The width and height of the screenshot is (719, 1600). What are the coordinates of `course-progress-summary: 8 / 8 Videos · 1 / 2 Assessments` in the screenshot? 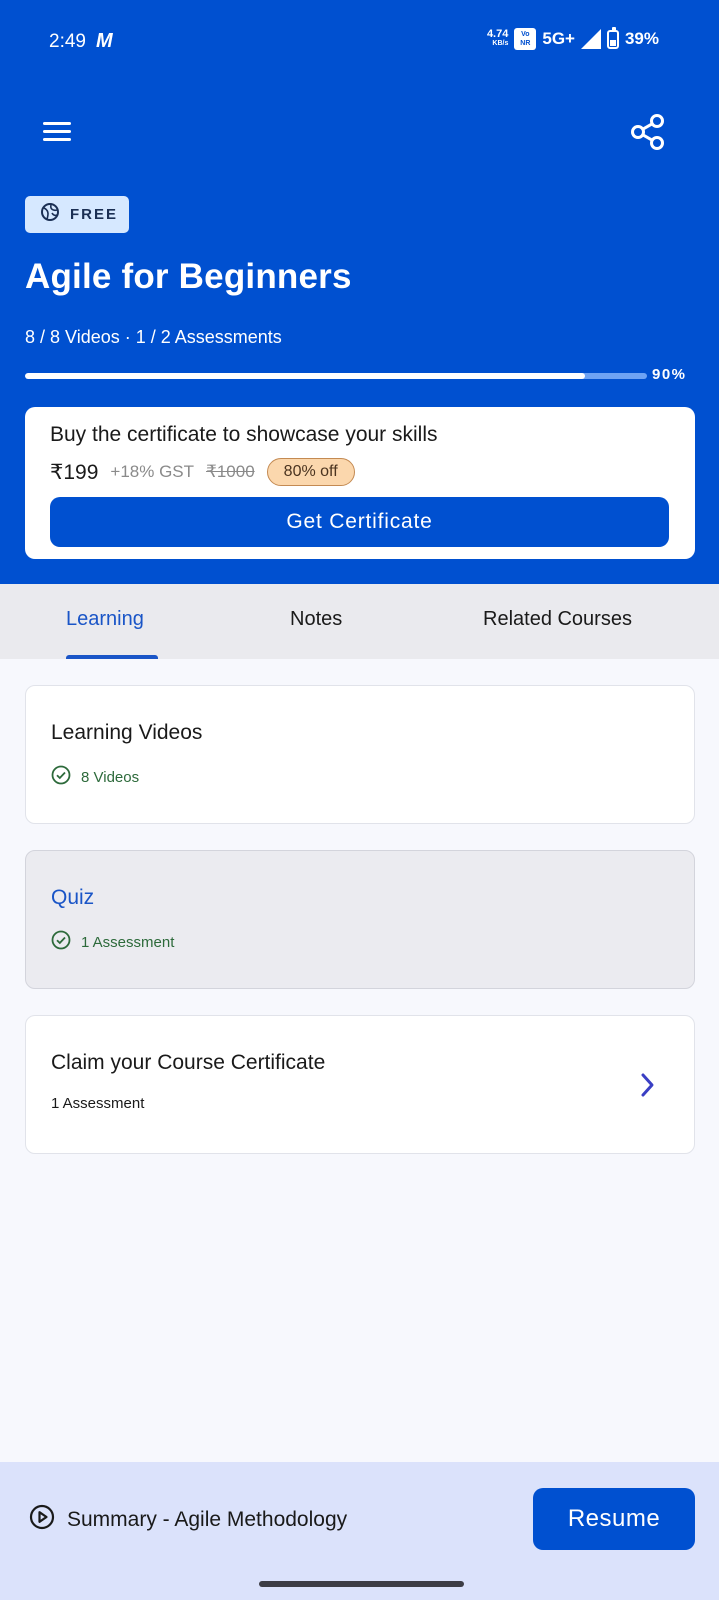 It's located at (153, 337).